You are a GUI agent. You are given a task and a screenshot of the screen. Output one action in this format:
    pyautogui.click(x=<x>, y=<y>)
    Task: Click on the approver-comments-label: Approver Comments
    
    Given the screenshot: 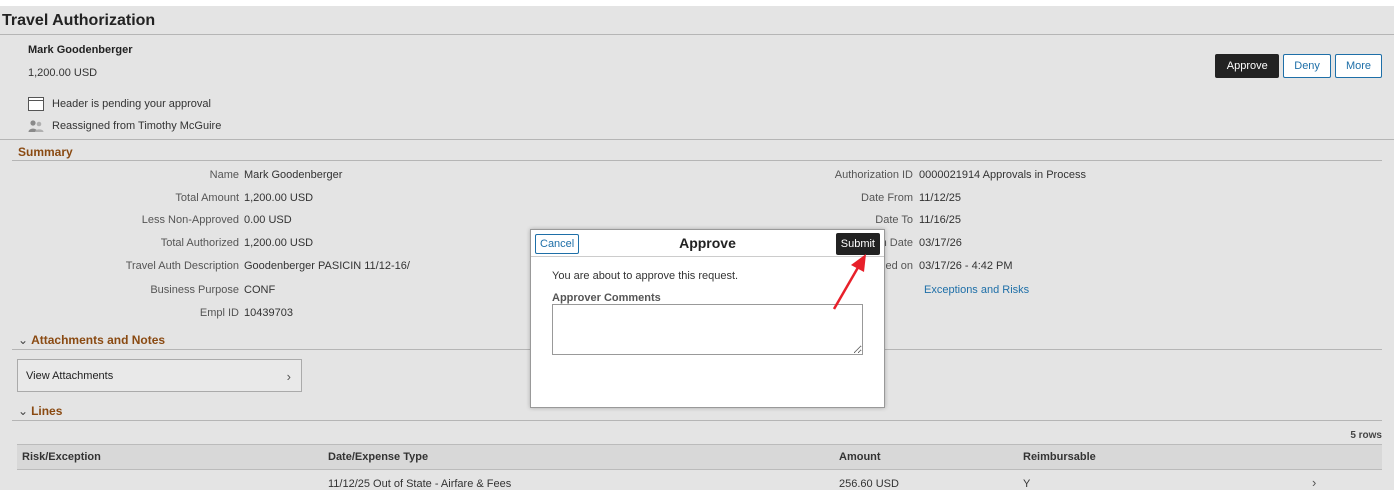 What is the action you would take?
    pyautogui.click(x=606, y=298)
    